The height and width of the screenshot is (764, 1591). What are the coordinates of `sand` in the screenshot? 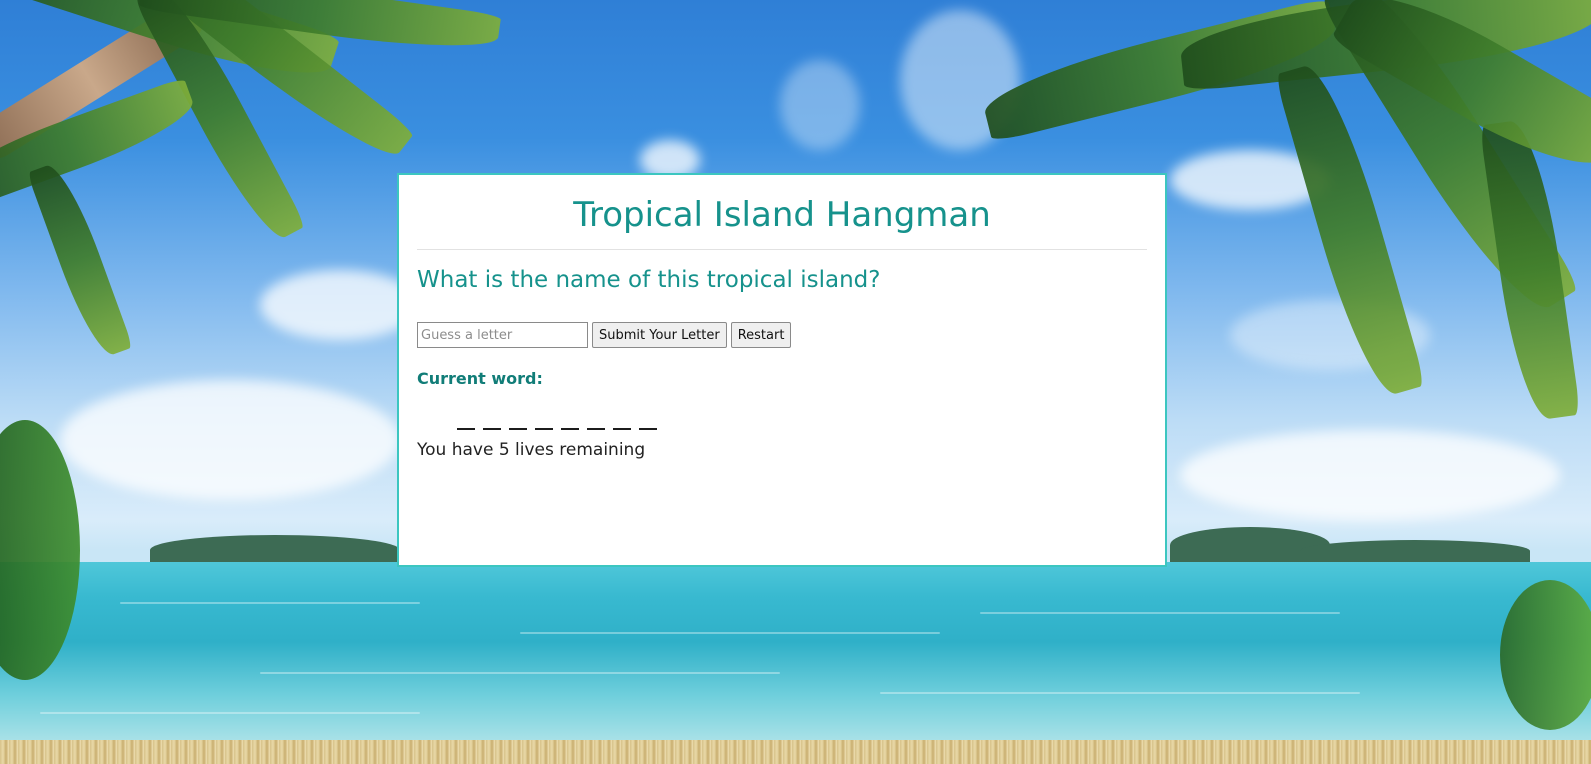 It's located at (795, 752).